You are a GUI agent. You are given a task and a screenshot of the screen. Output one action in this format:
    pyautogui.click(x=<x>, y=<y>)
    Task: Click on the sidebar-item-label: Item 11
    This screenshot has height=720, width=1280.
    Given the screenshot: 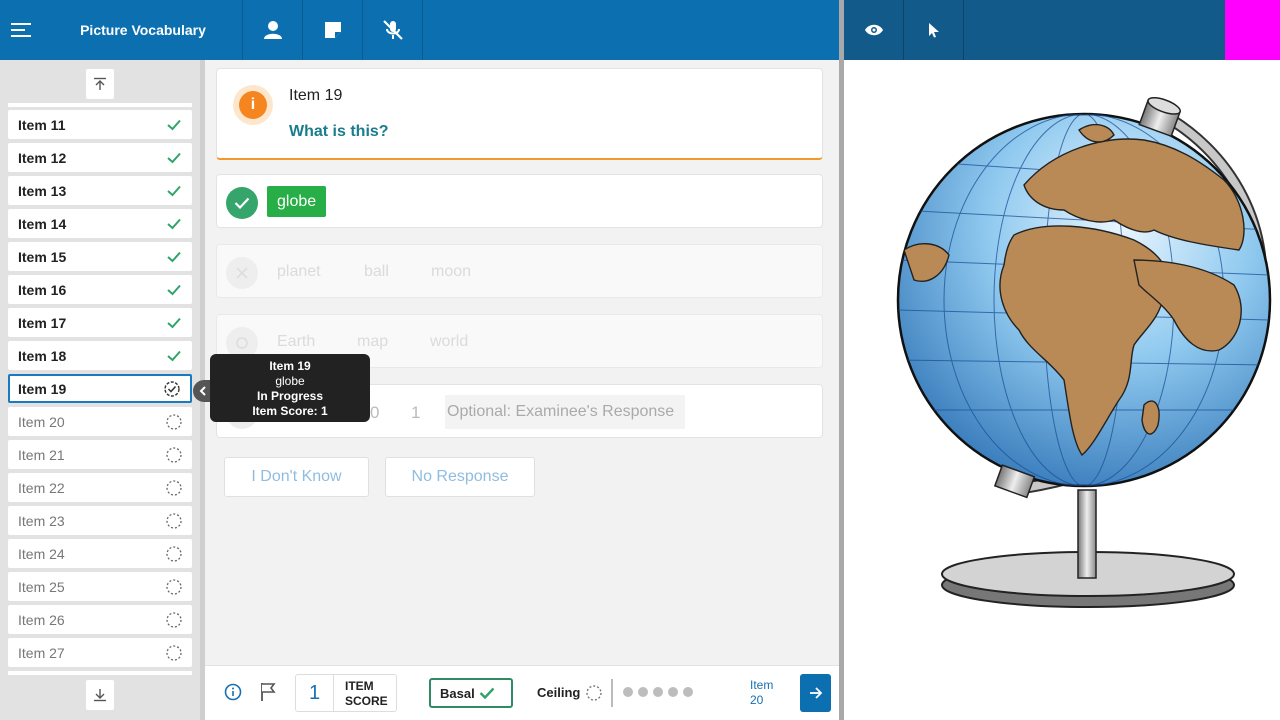 What is the action you would take?
    pyautogui.click(x=42, y=124)
    